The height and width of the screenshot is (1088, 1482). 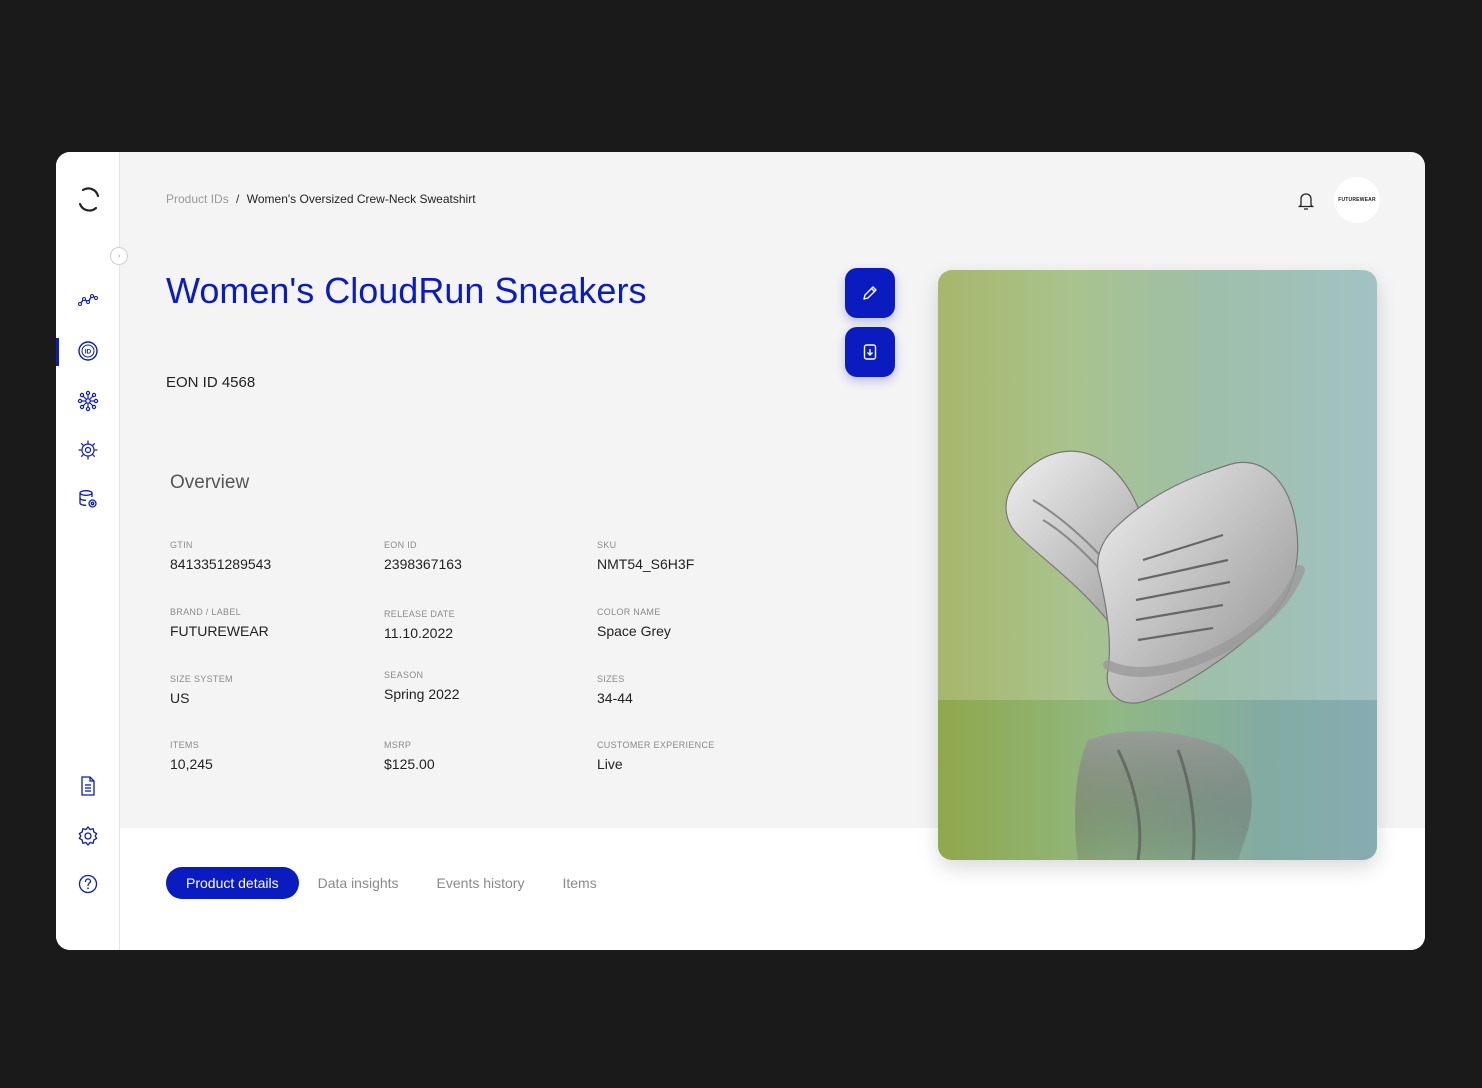 What do you see at coordinates (361, 199) in the screenshot?
I see `breadcrumb-current: Women's Oversized Crew-Neck Sweatshirt` at bounding box center [361, 199].